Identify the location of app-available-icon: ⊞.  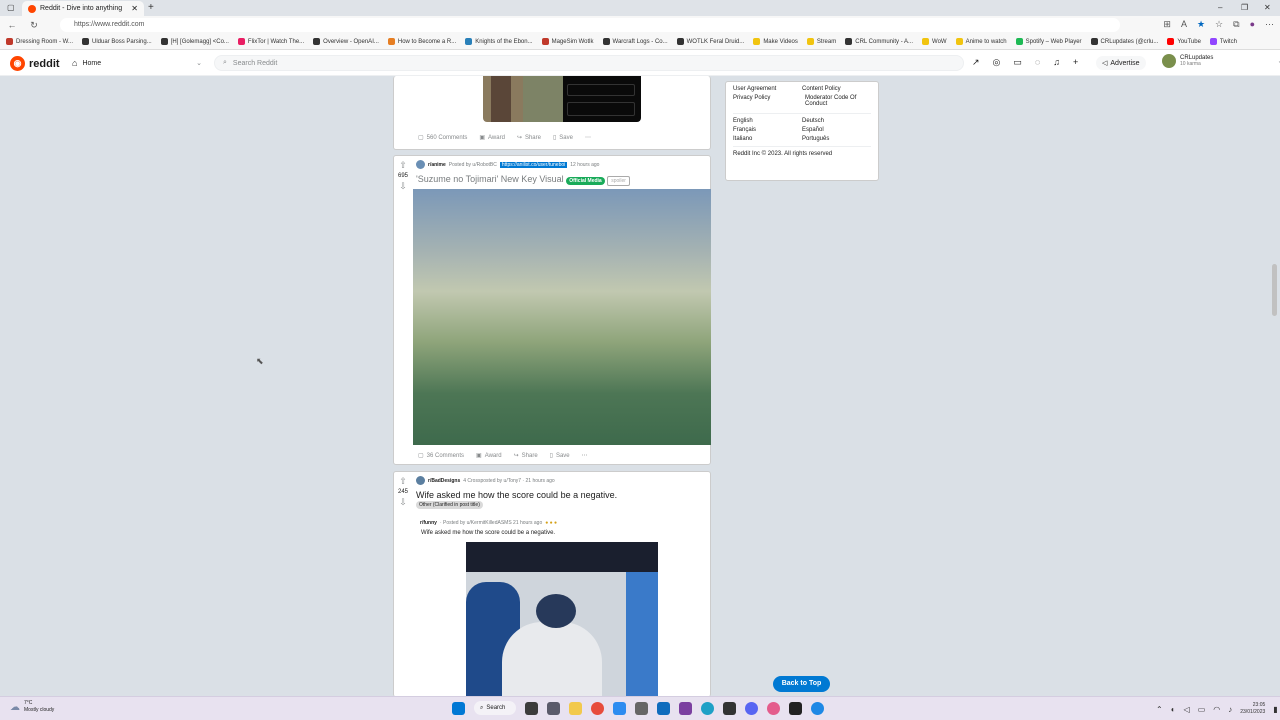
(1167, 24).